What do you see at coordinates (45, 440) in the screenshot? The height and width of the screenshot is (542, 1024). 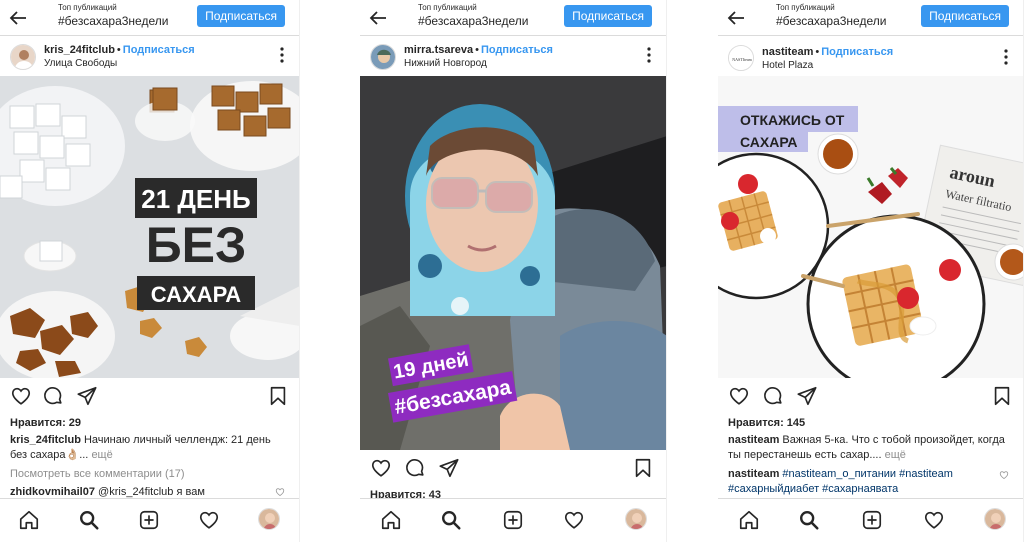 I see `caption-username: kris_24fitclub` at bounding box center [45, 440].